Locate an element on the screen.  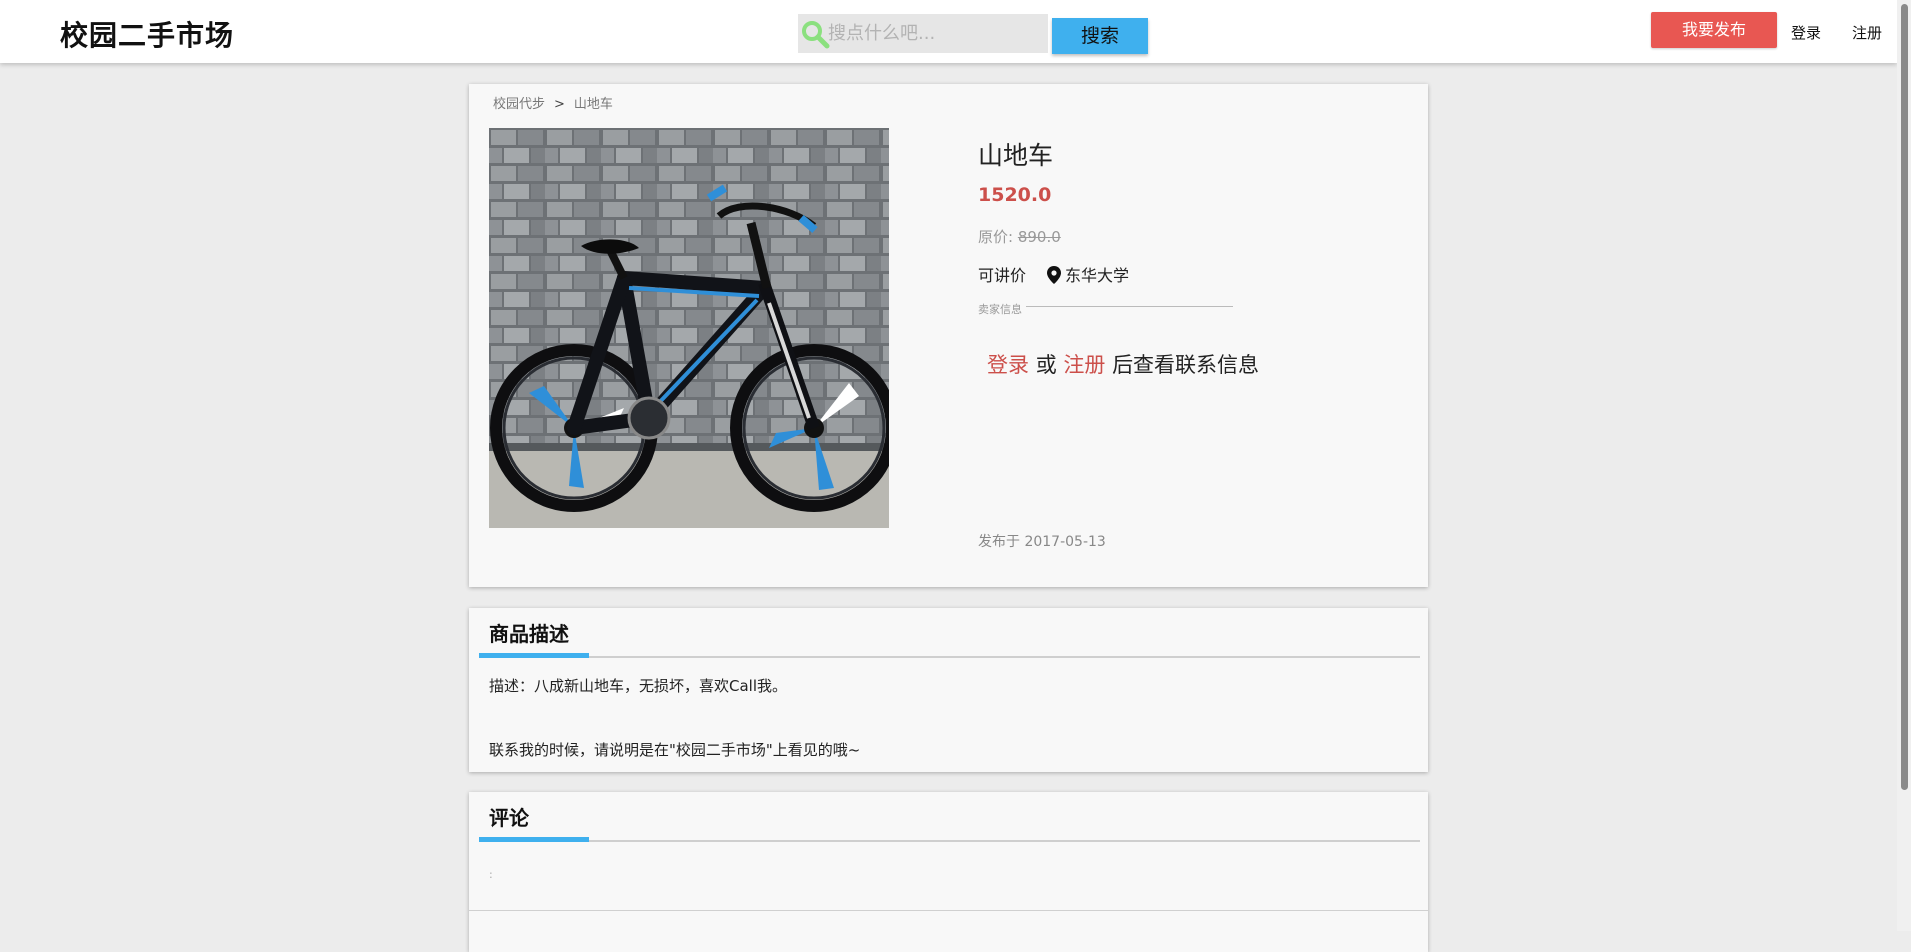
contact-note: 联系我的时候，请说明是在"校园二手市场"上看见的哦~ is located at coordinates (675, 750).